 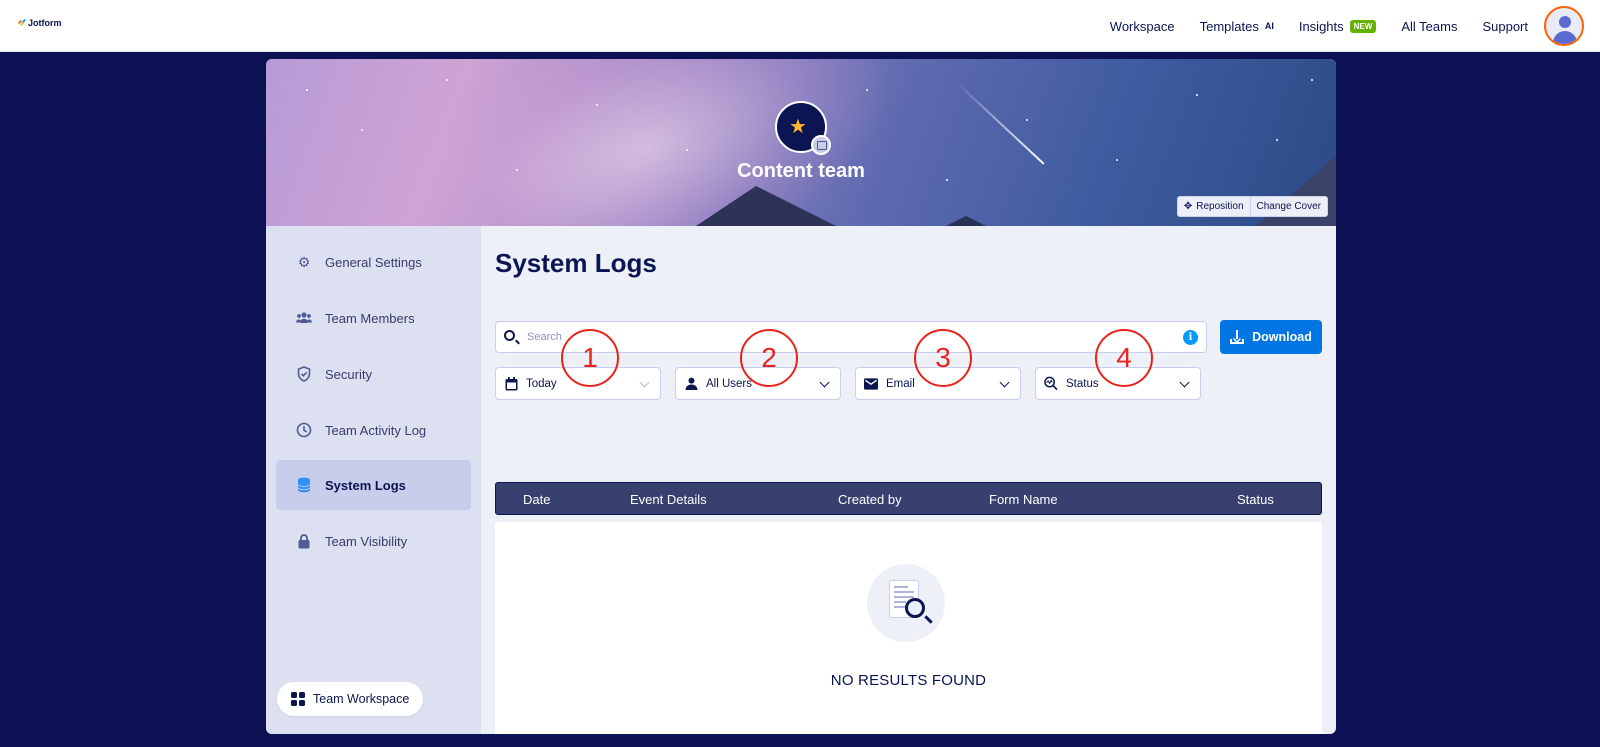 I want to click on sidebar-item-team-activity-log: Team Activity Log, so click(x=373, y=430).